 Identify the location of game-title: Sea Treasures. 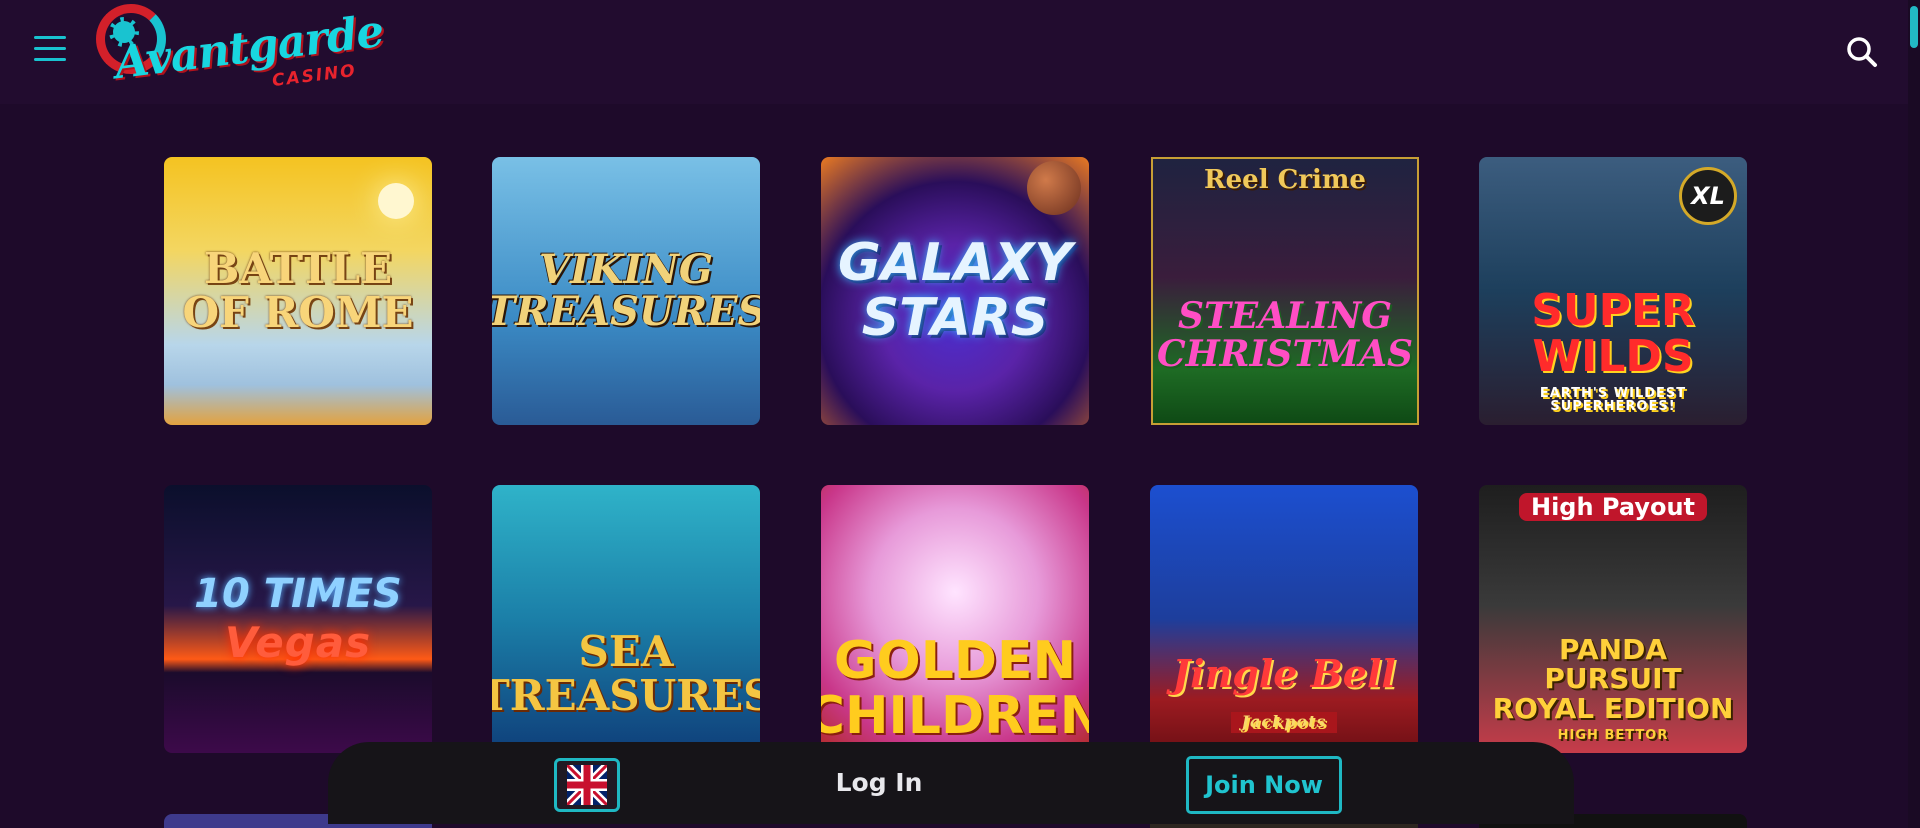
(626, 673).